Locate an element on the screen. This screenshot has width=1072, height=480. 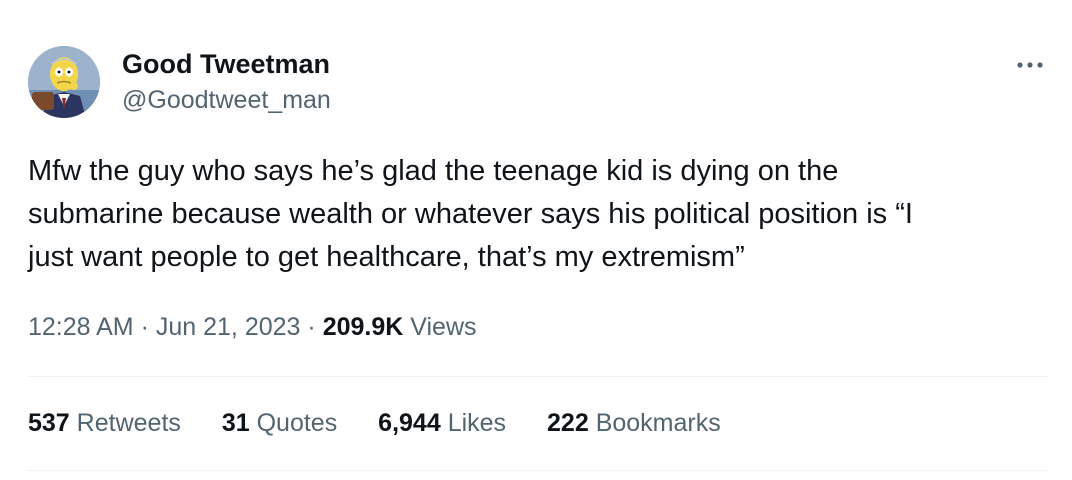
views-count: 209.9K is located at coordinates (363, 327).